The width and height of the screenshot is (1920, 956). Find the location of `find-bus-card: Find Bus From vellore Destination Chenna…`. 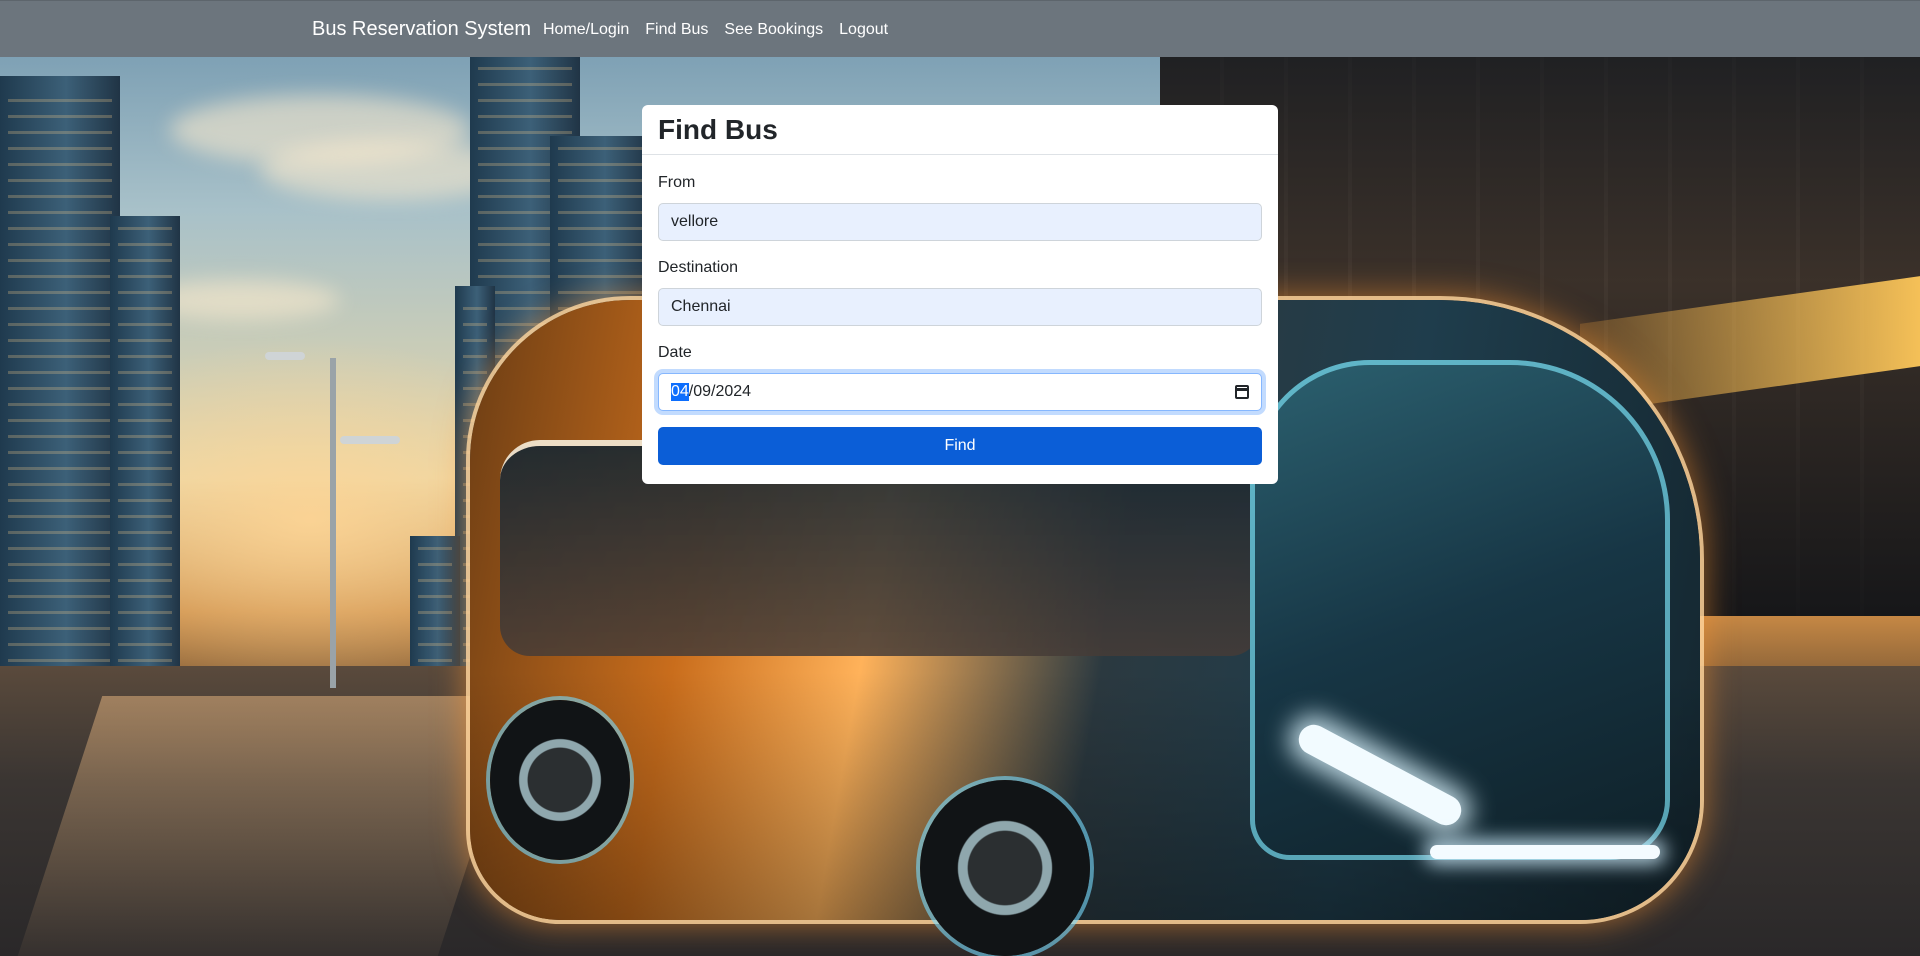

find-bus-card: Find Bus From vellore Destination Chenna… is located at coordinates (960, 294).